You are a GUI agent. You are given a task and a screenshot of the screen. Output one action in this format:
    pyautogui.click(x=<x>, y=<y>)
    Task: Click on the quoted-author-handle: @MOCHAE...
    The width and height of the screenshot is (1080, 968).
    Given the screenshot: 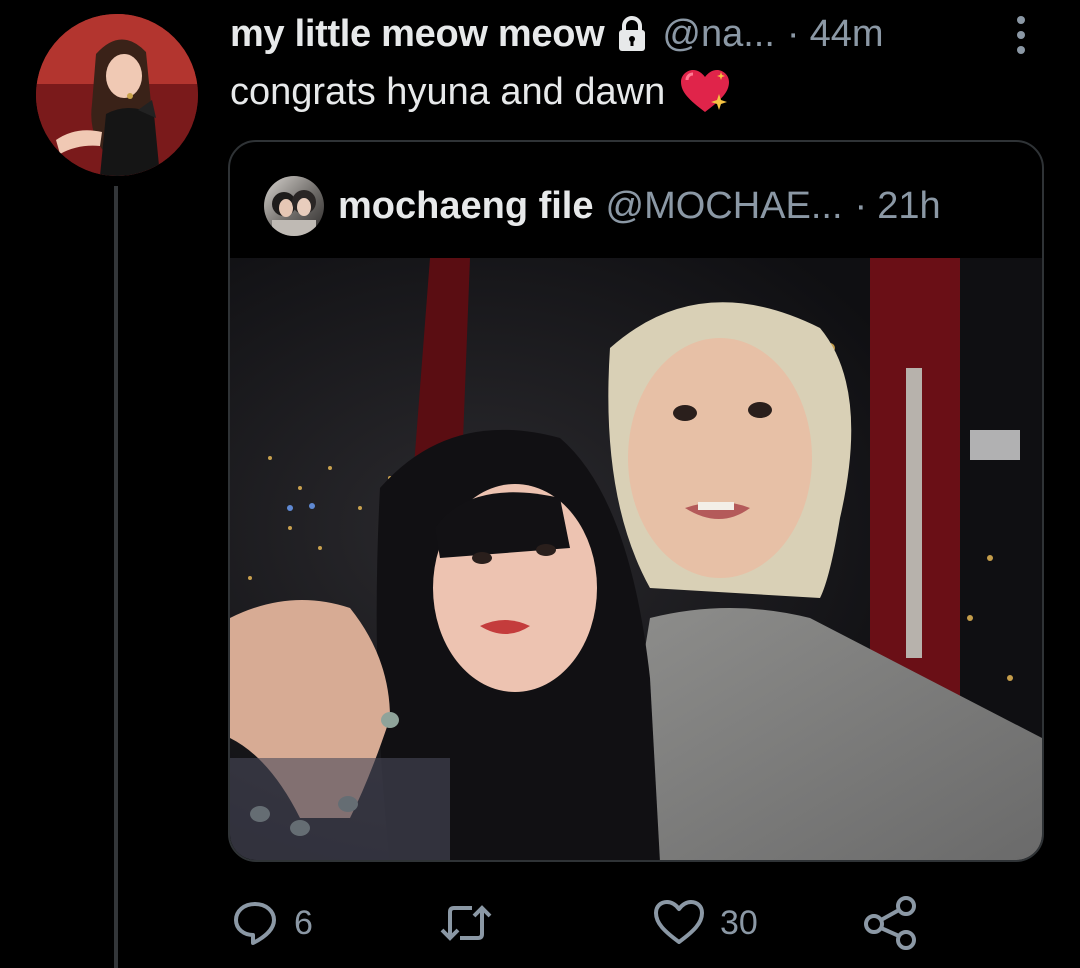 What is the action you would take?
    pyautogui.click(x=724, y=206)
    